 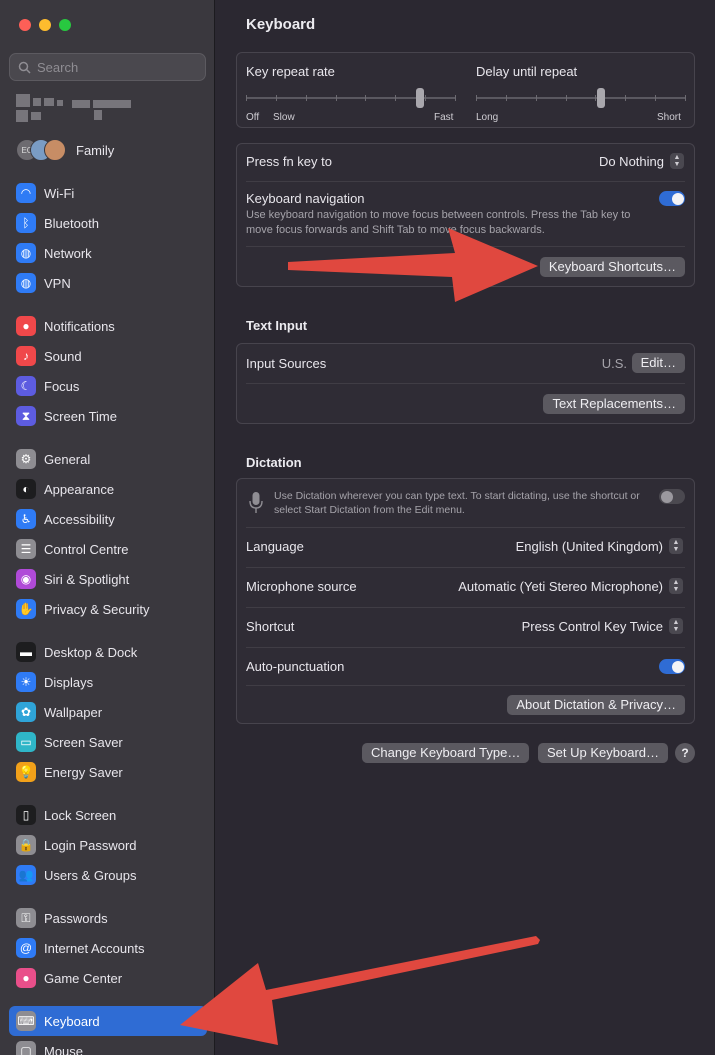 I want to click on sidebar-item-wallpaper: ✿ Wallpaper, so click(x=108, y=712).